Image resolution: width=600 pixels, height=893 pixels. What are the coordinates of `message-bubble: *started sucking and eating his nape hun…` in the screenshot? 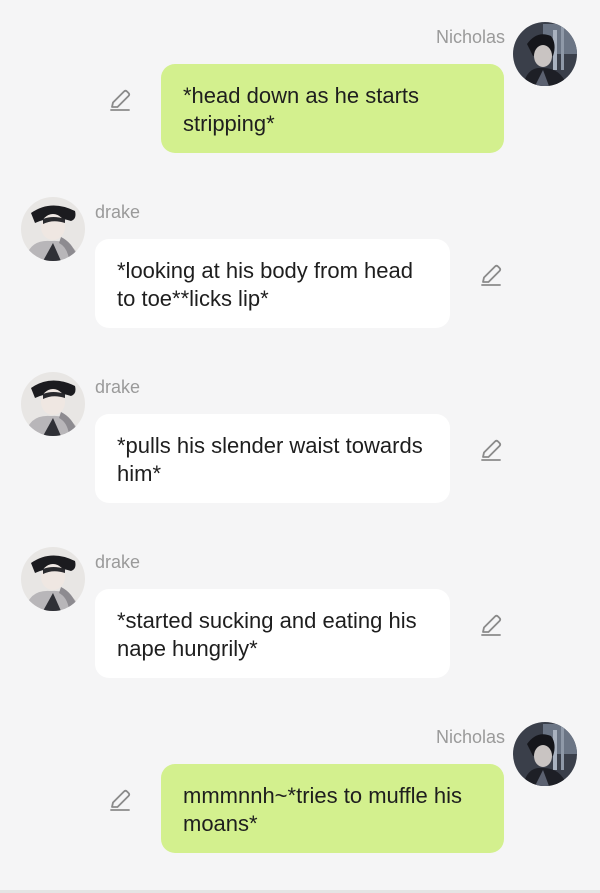 It's located at (272, 633).